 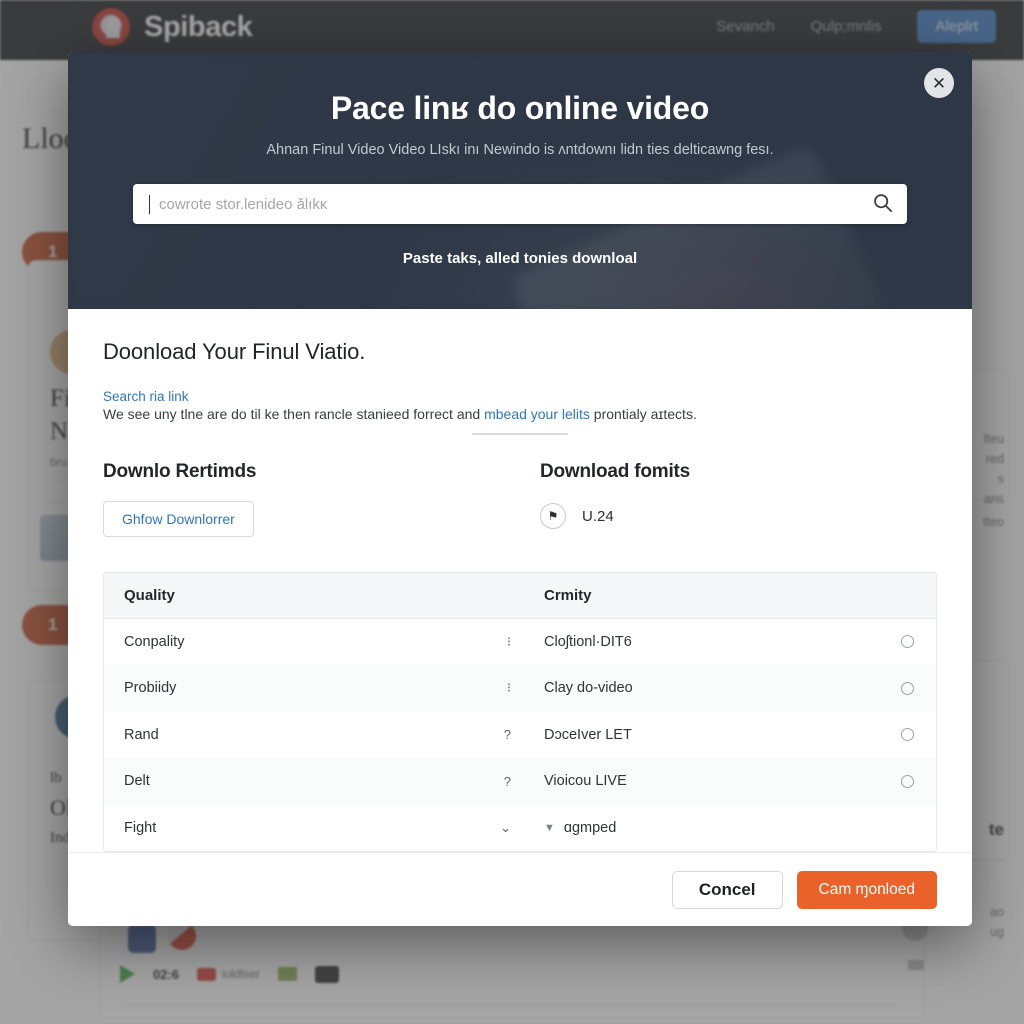 I want to click on quality-cell: Rand ?, so click(x=316, y=735).